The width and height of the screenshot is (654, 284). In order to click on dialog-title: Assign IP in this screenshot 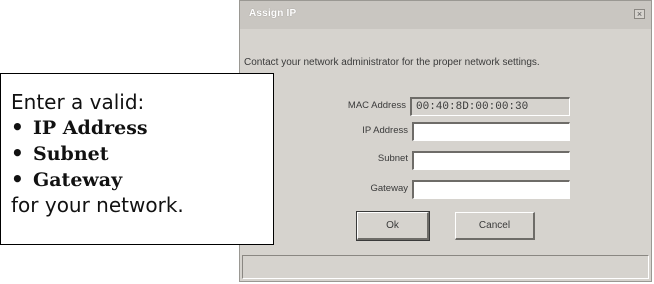, I will do `click(273, 13)`.